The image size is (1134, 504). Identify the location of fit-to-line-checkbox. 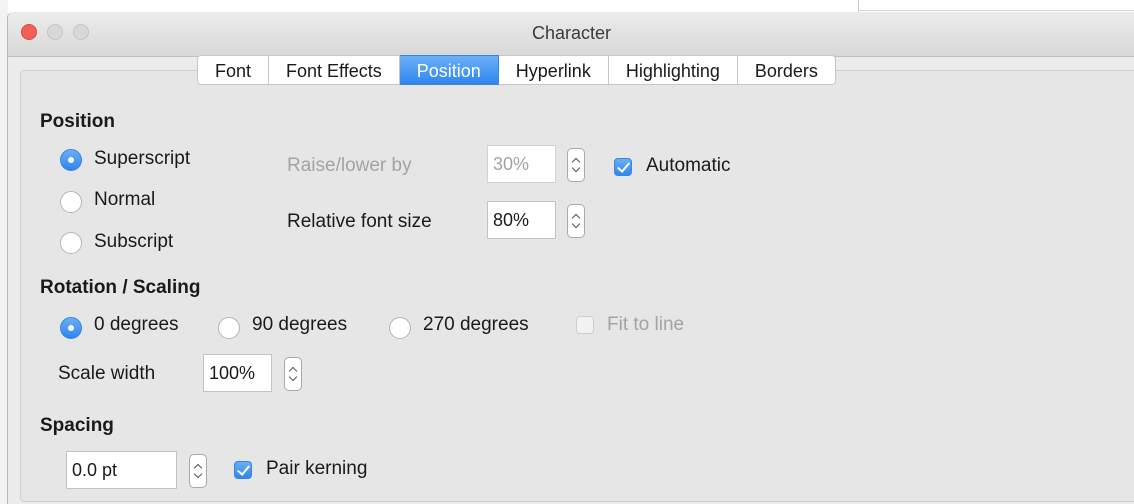
(585, 325).